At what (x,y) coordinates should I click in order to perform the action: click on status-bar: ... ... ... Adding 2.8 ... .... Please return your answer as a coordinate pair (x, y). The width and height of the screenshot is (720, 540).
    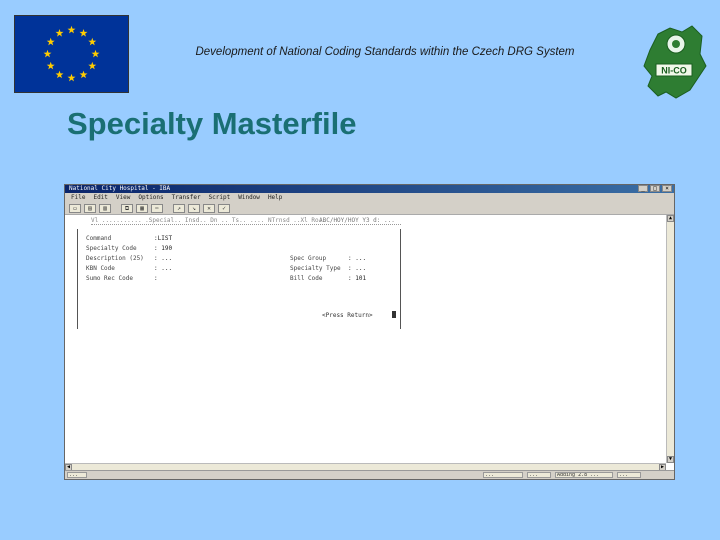
    Looking at the image, I should click on (369, 474).